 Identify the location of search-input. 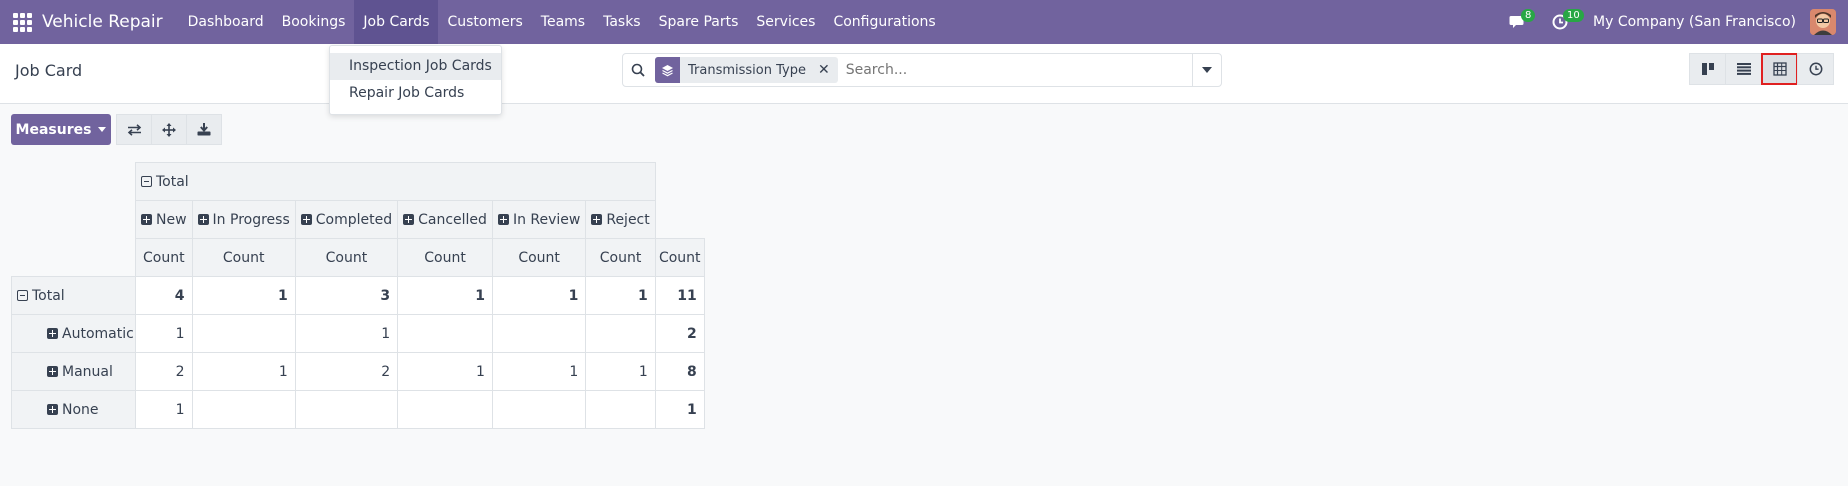
(1015, 70).